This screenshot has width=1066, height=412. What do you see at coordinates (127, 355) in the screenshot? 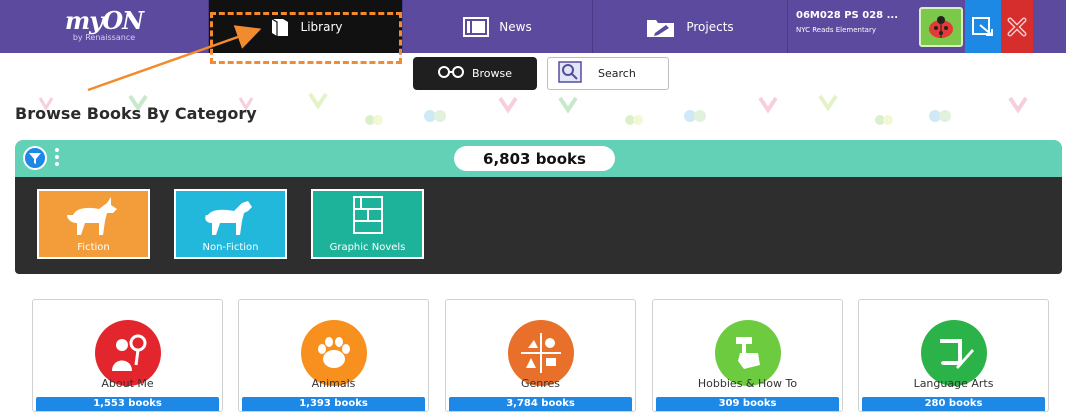
I see `subject-card-about-me: About Me 1,553 books` at bounding box center [127, 355].